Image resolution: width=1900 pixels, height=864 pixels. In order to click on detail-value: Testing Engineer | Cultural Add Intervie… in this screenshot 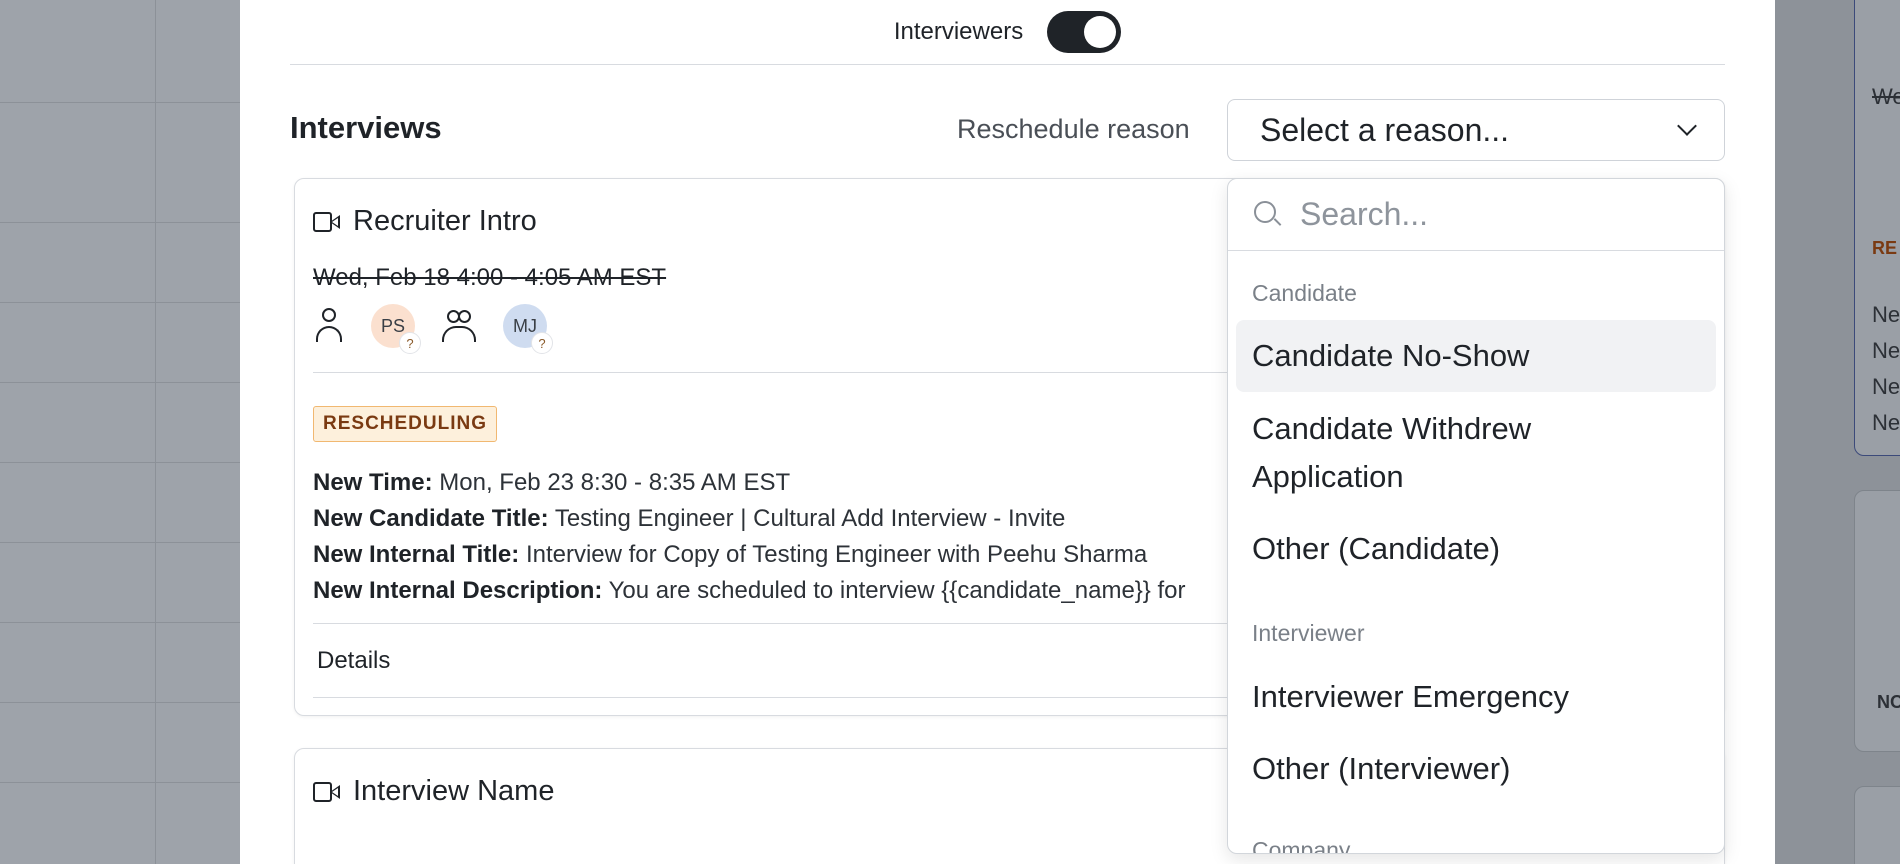, I will do `click(810, 518)`.